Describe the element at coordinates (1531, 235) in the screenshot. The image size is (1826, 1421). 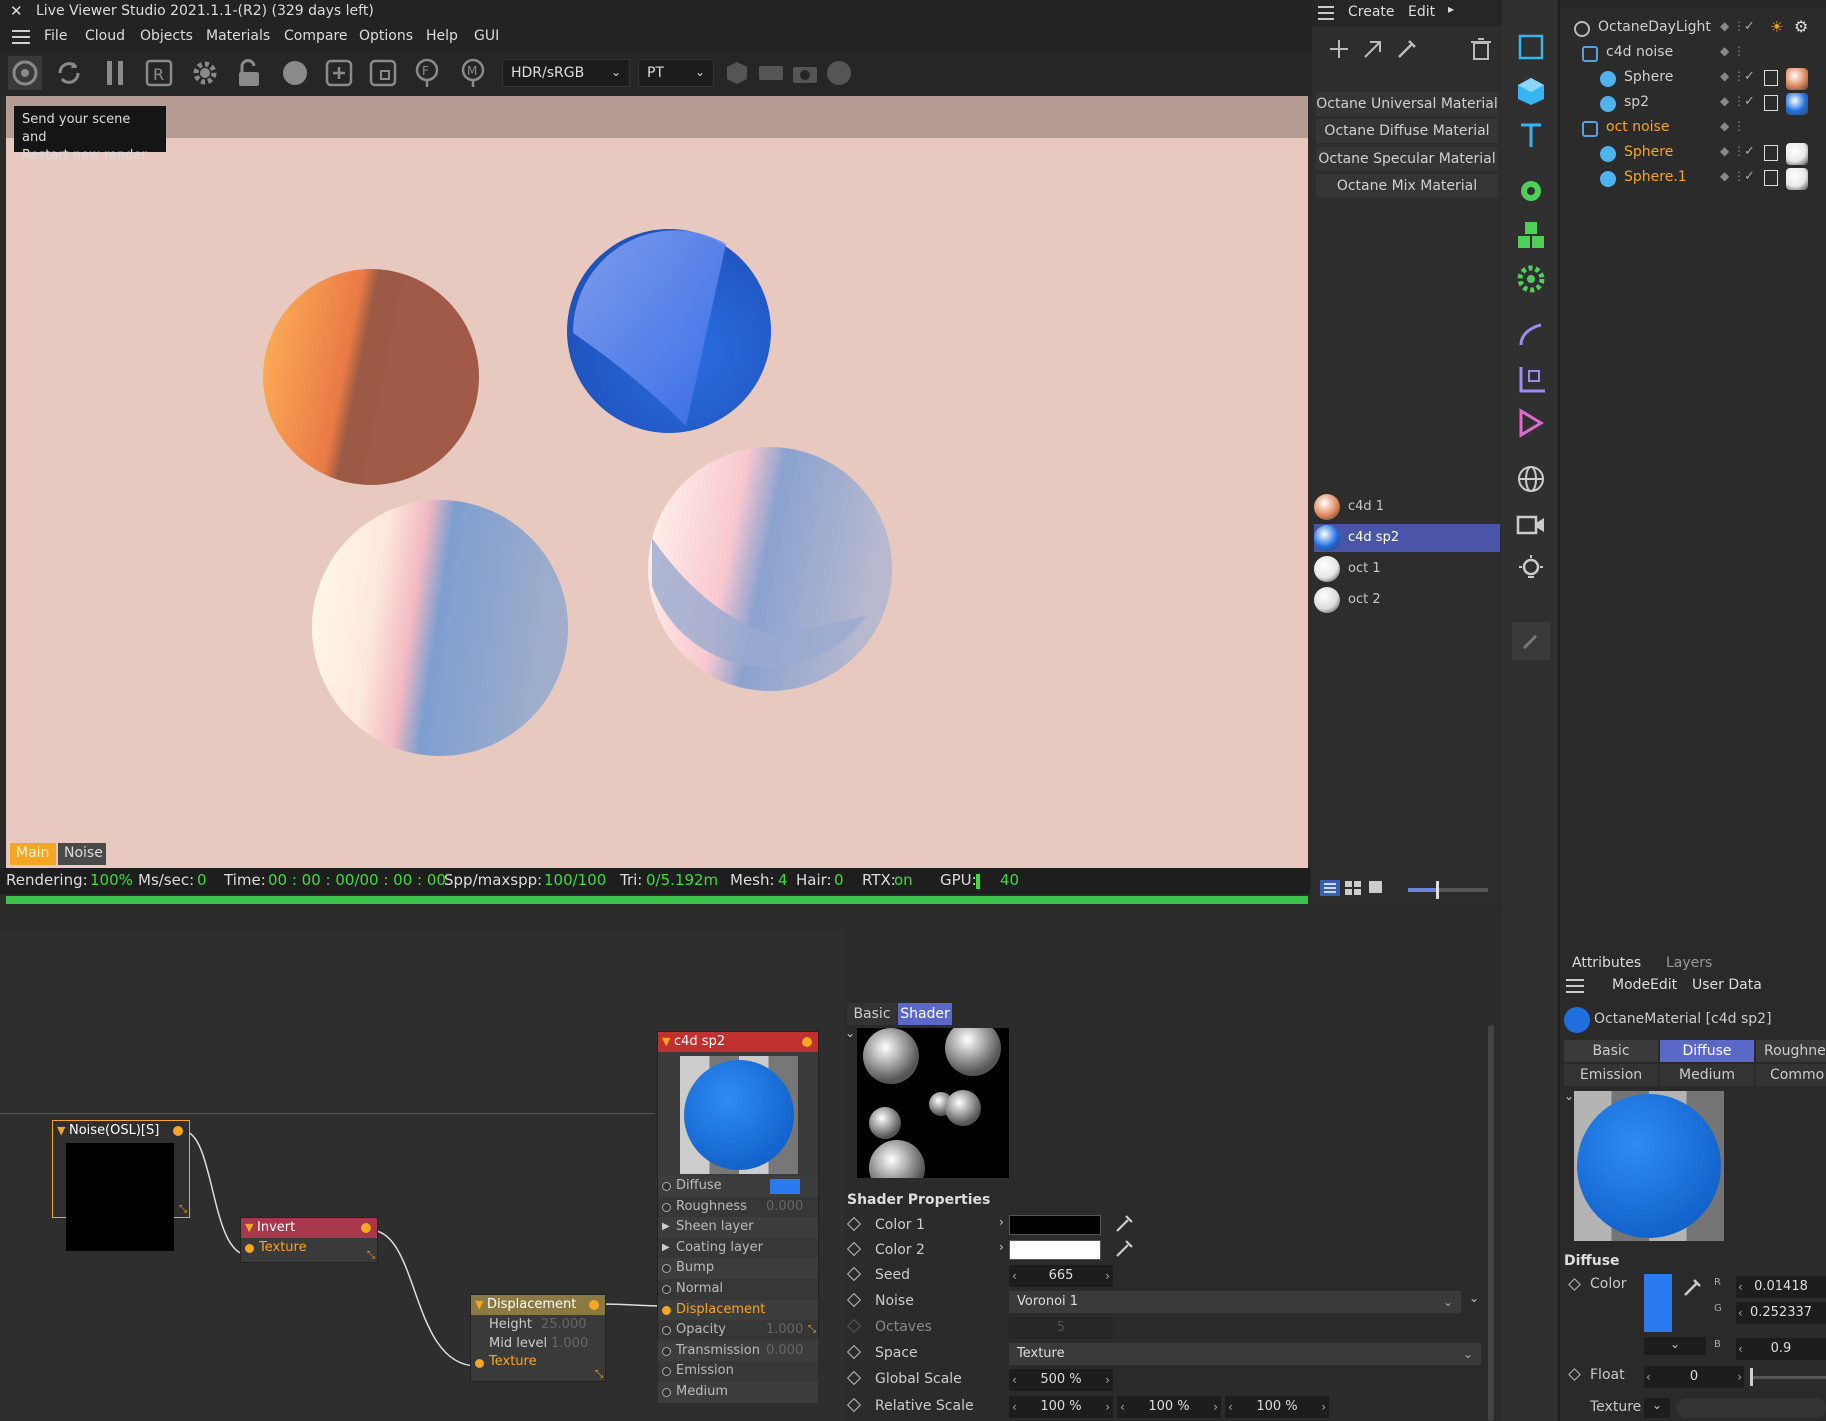
I see `cloner-icon` at that location.